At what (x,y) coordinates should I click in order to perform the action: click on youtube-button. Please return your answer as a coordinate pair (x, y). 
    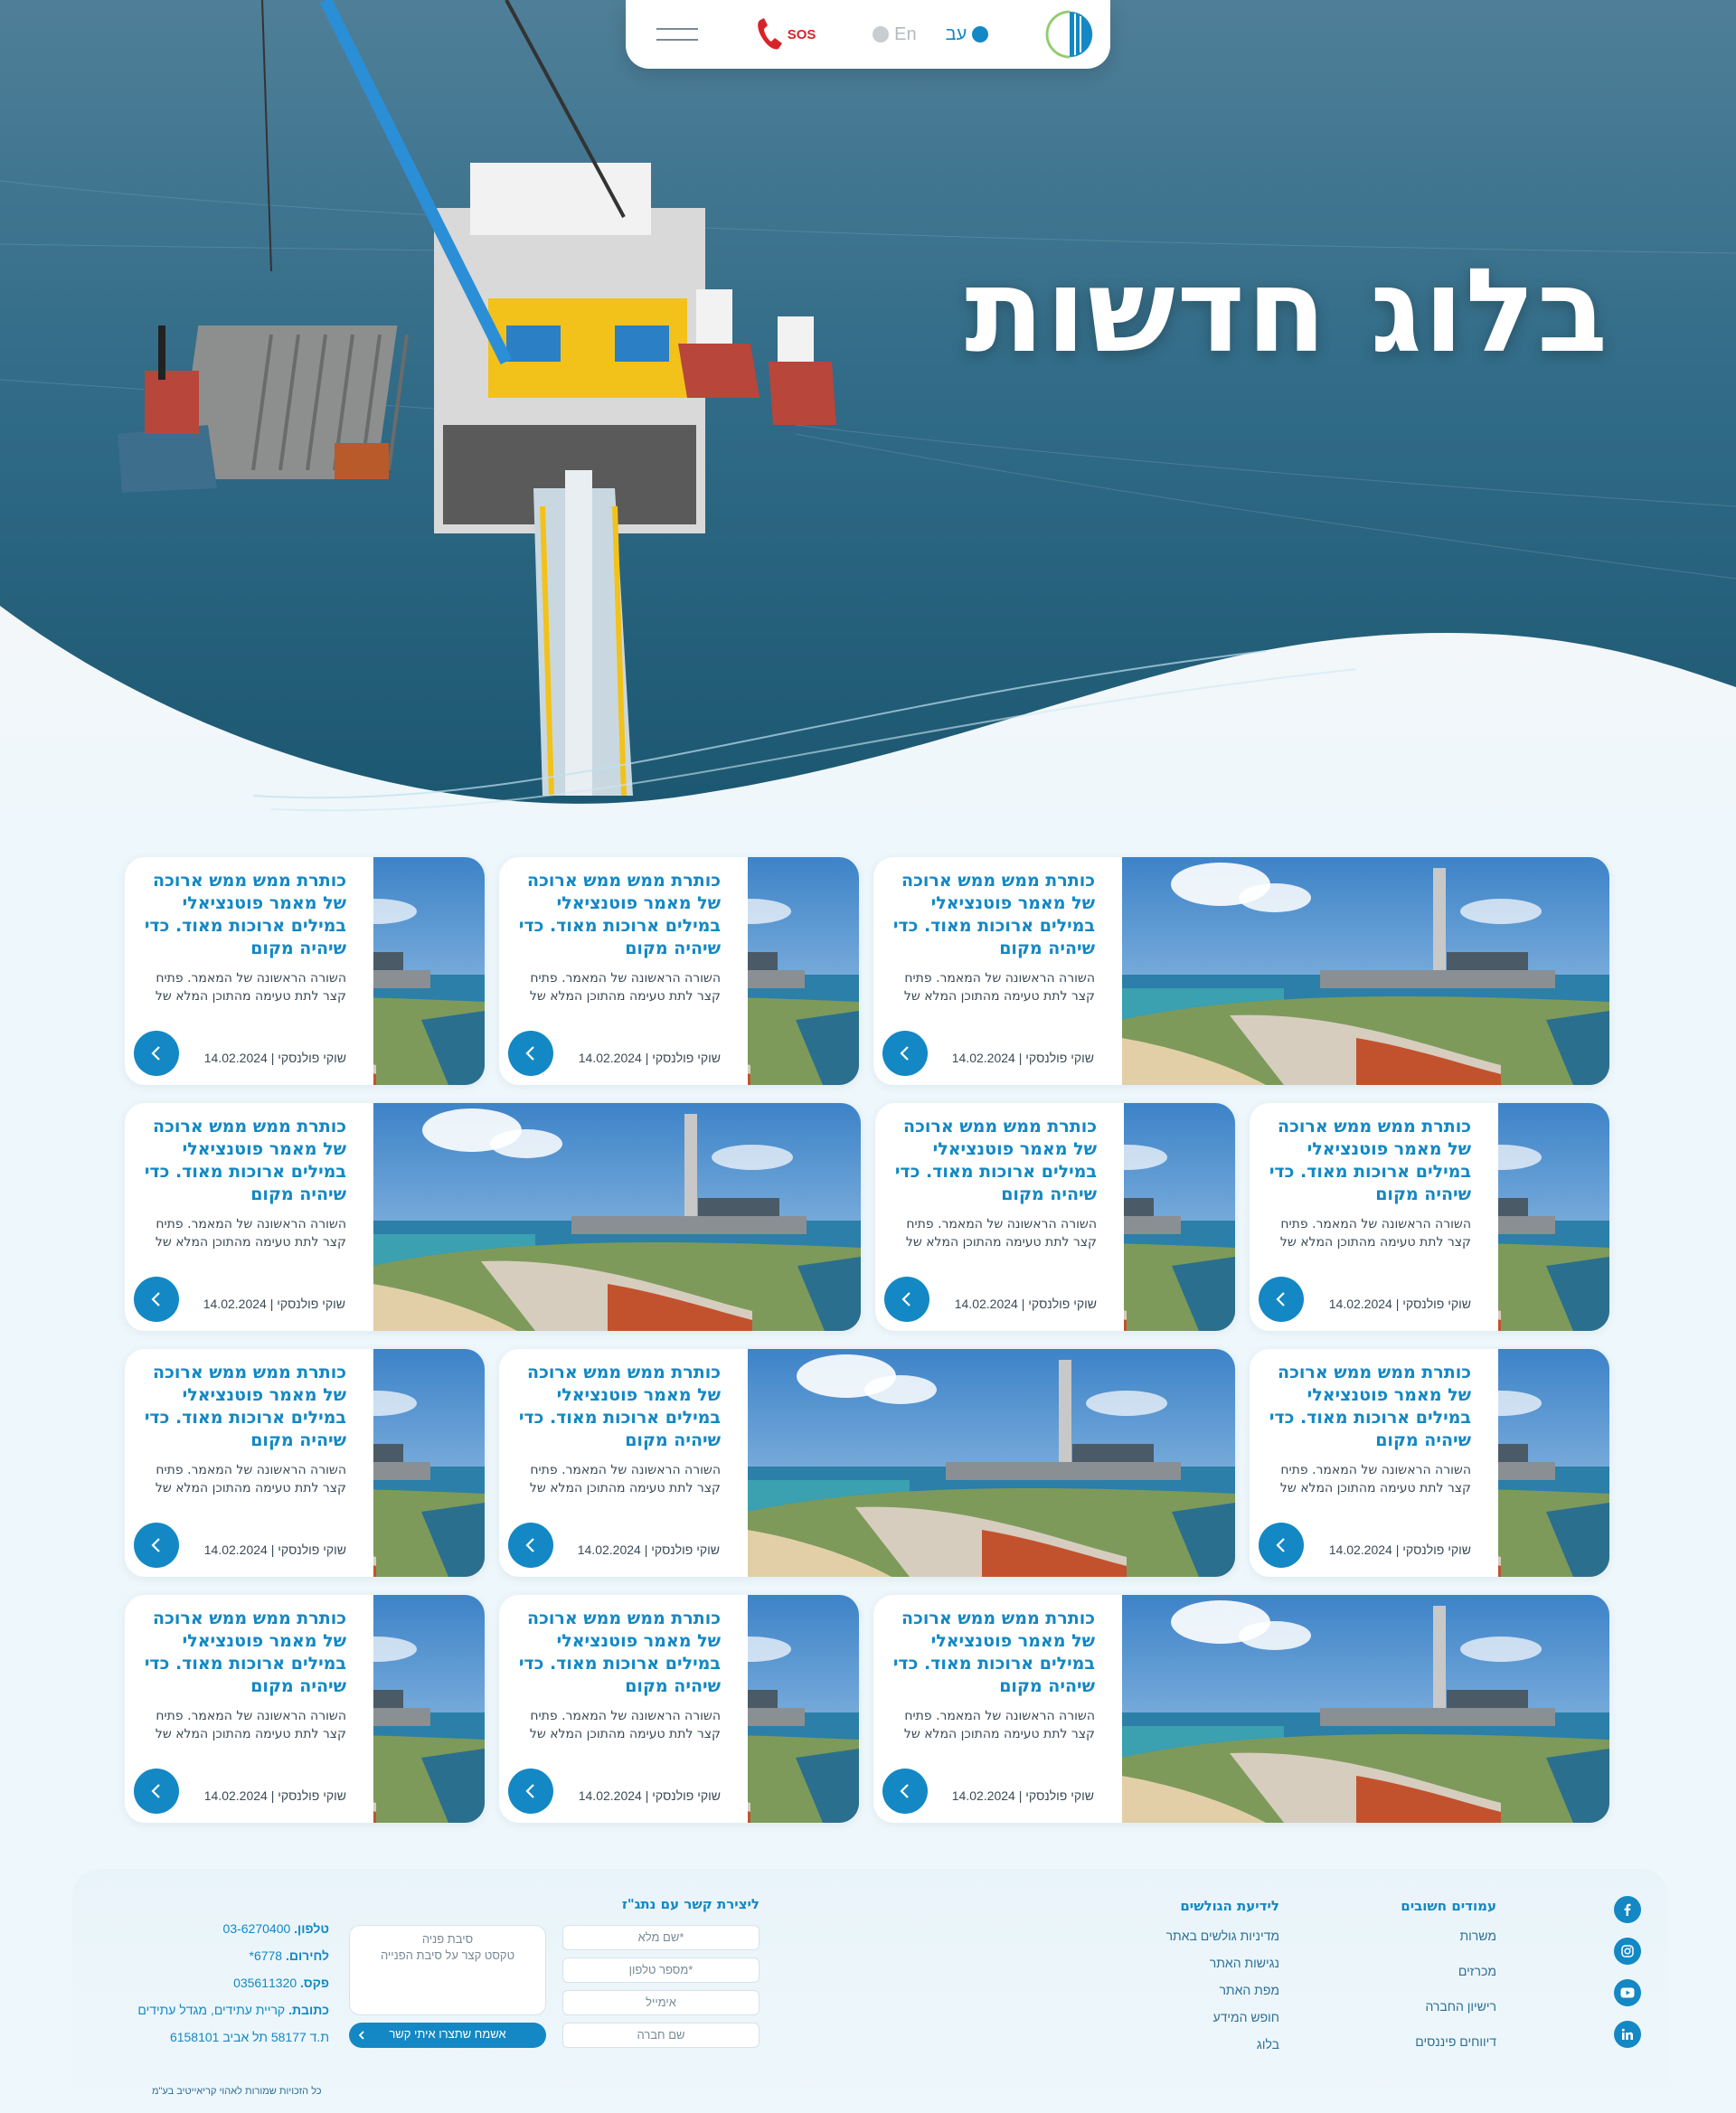
    Looking at the image, I should click on (1628, 1992).